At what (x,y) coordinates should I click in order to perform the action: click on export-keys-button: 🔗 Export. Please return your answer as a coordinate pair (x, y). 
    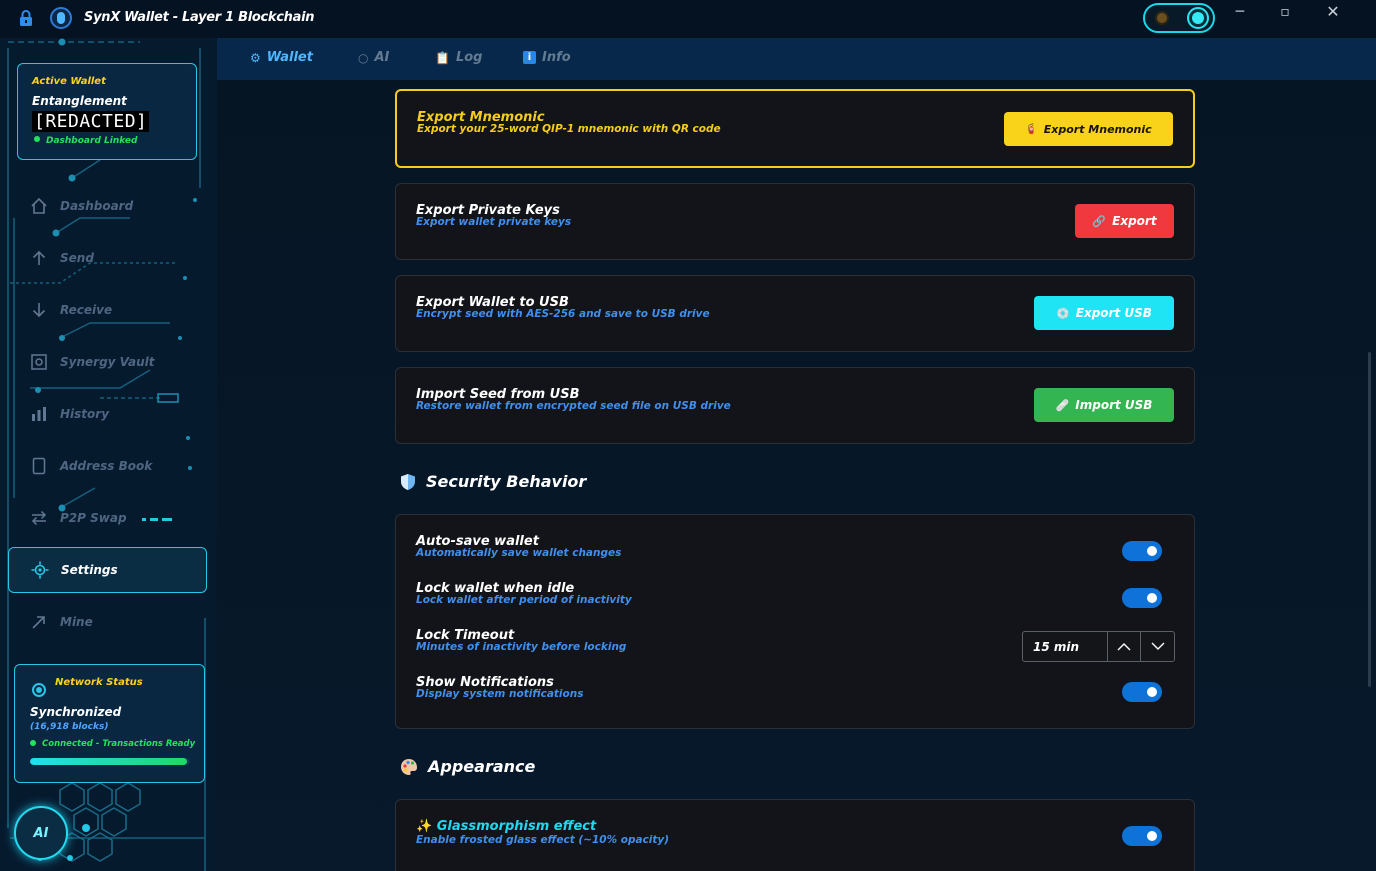
    Looking at the image, I should click on (1124, 221).